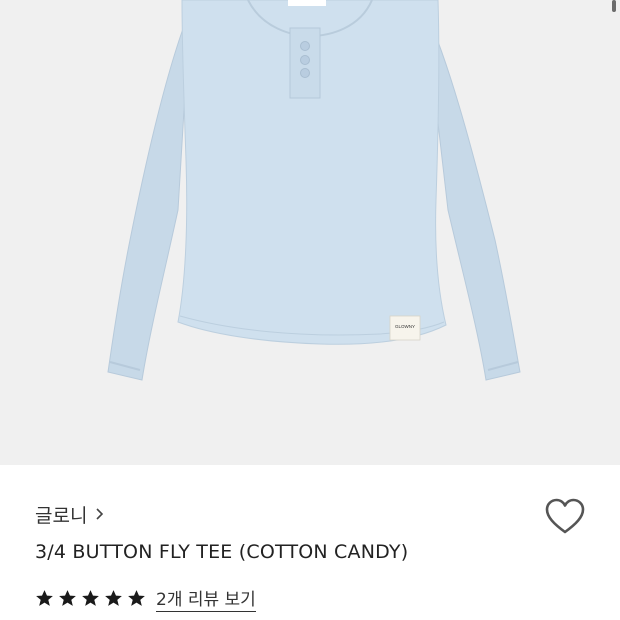 The height and width of the screenshot is (620, 620). I want to click on product-title: 3/4 BUTTON FLY TEE (COTTON CANDY), so click(222, 552).